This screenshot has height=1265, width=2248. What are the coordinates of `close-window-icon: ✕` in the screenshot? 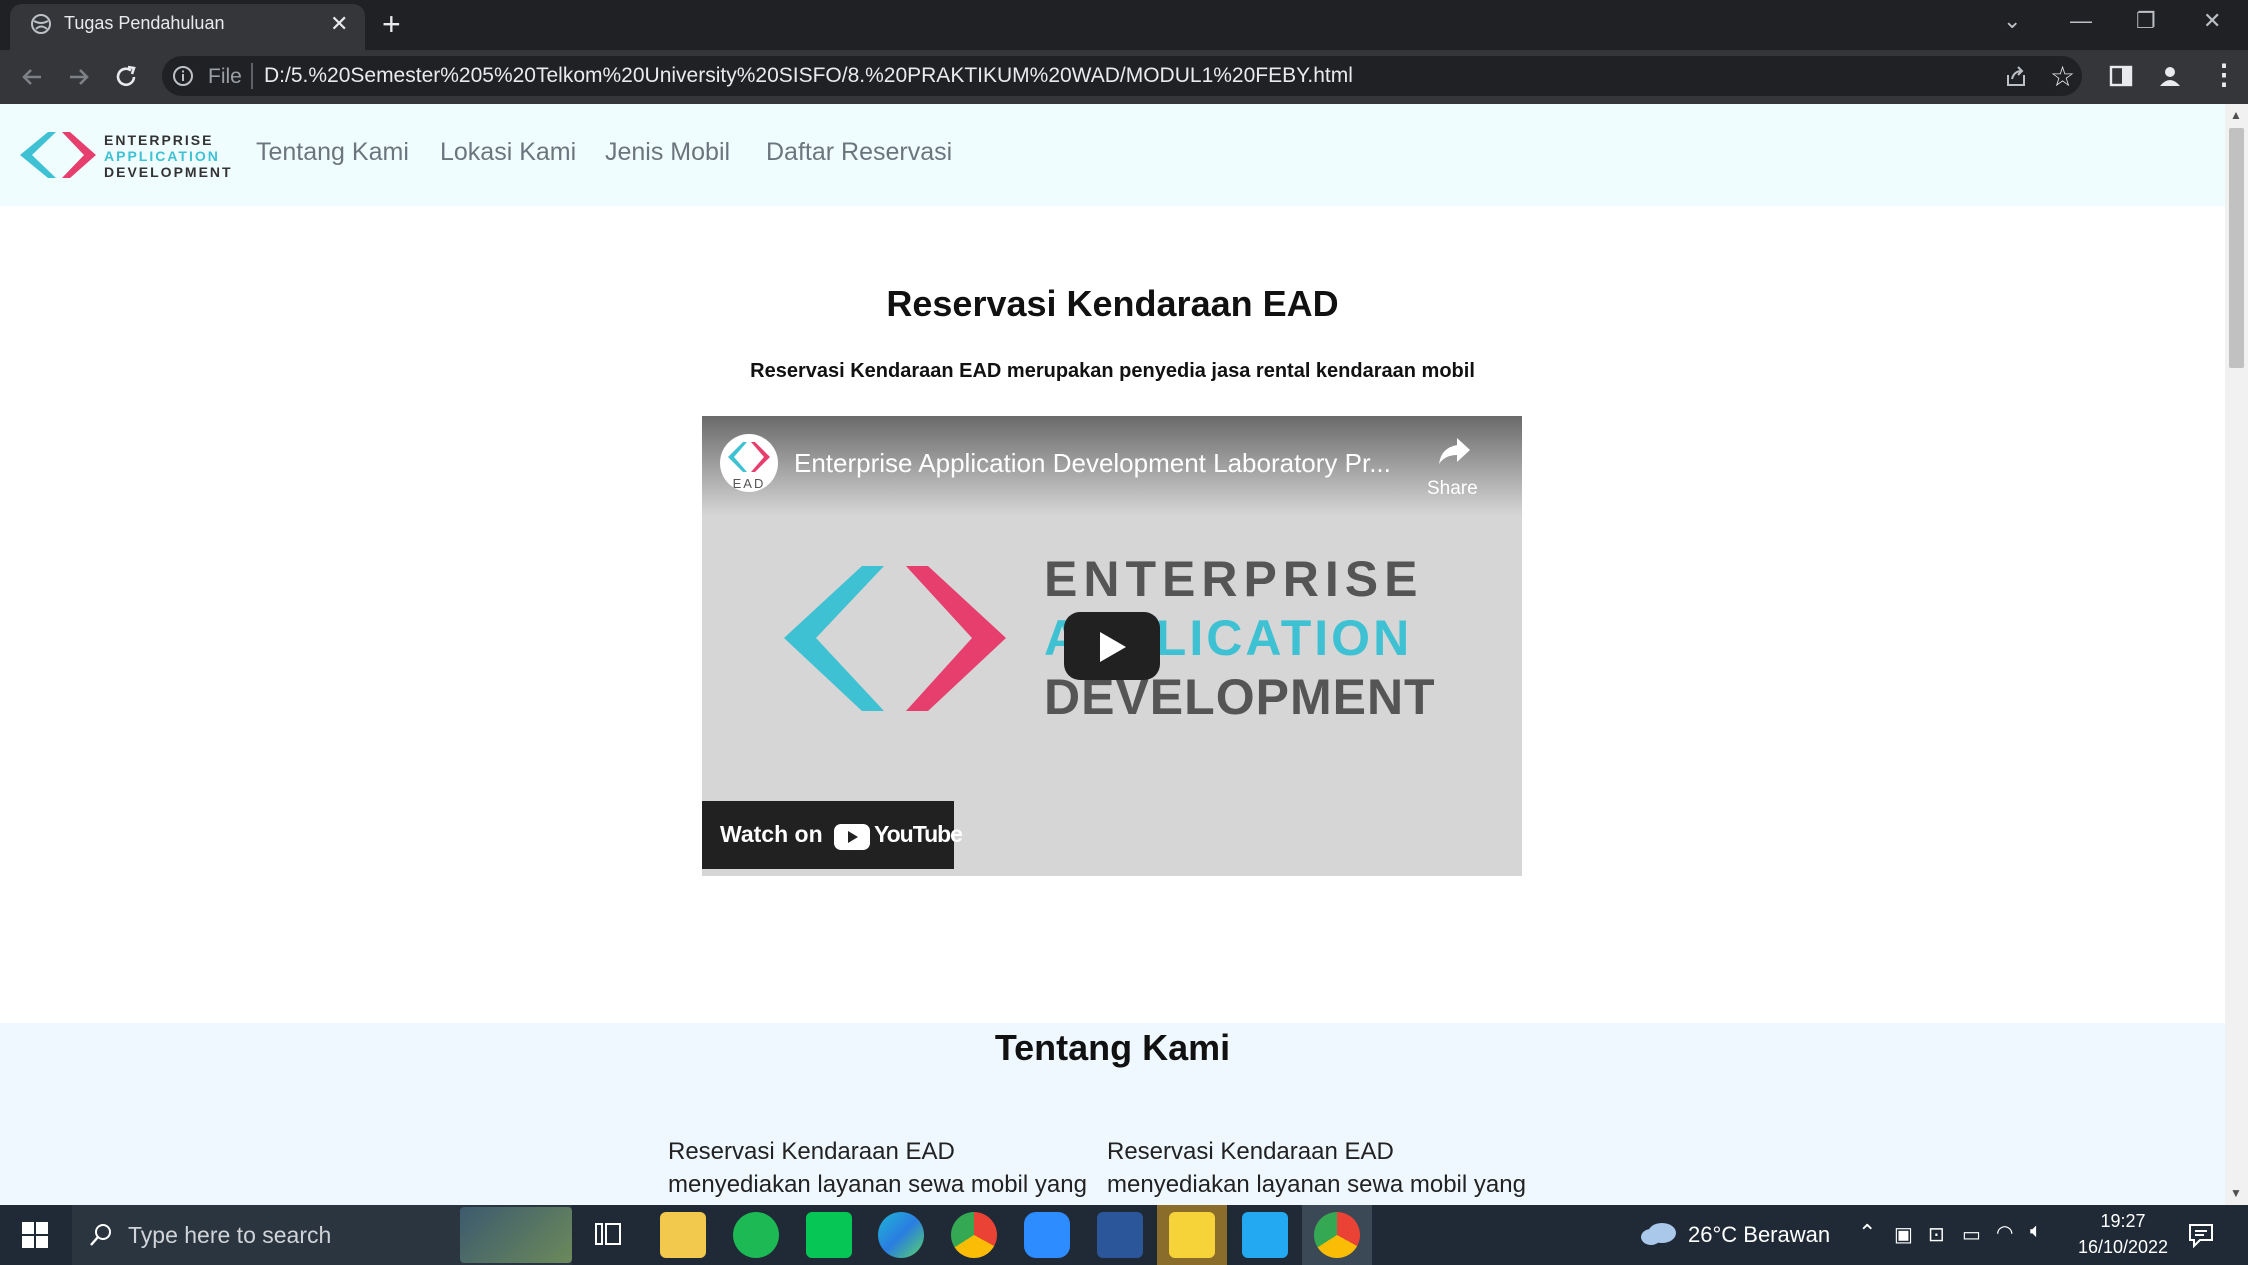 It's located at (2212, 21).